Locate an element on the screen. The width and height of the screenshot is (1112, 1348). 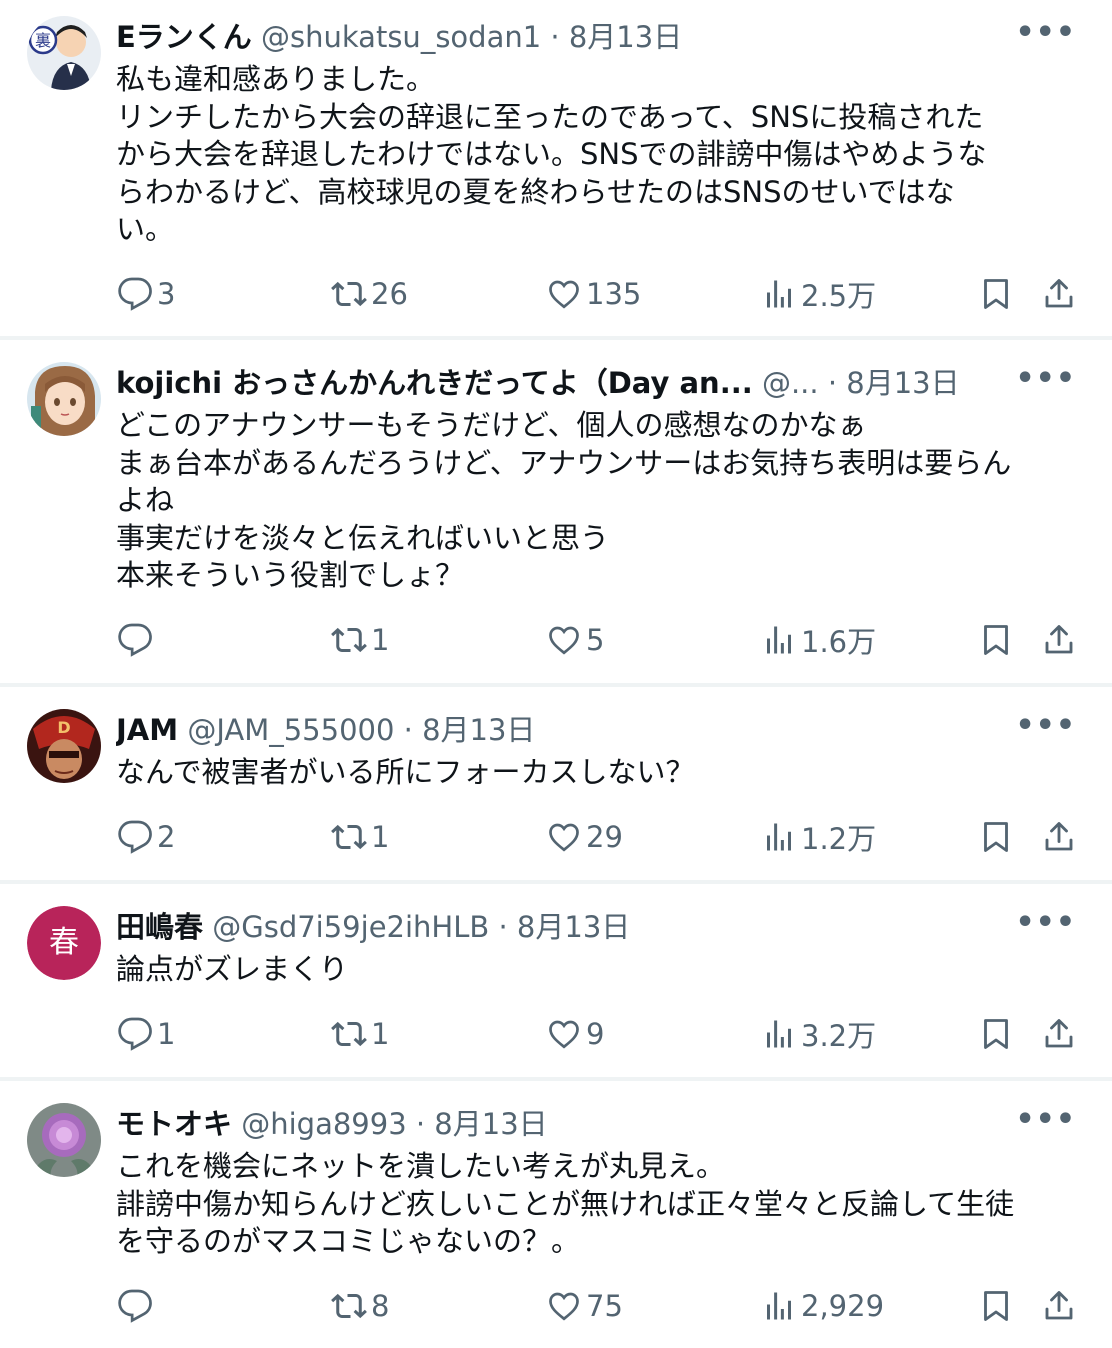
avatar-jam: D is located at coordinates (64, 746).